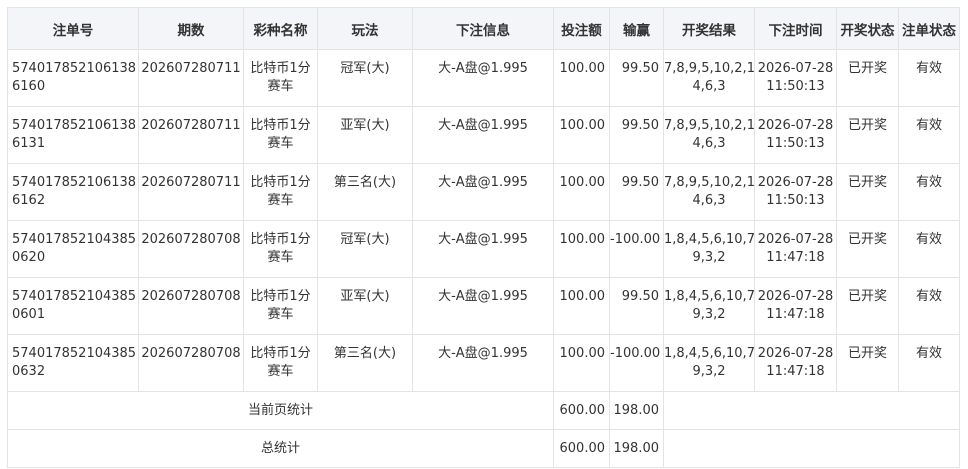 The image size is (968, 469). What do you see at coordinates (811, 410) in the screenshot?
I see `page-summary-empty` at bounding box center [811, 410].